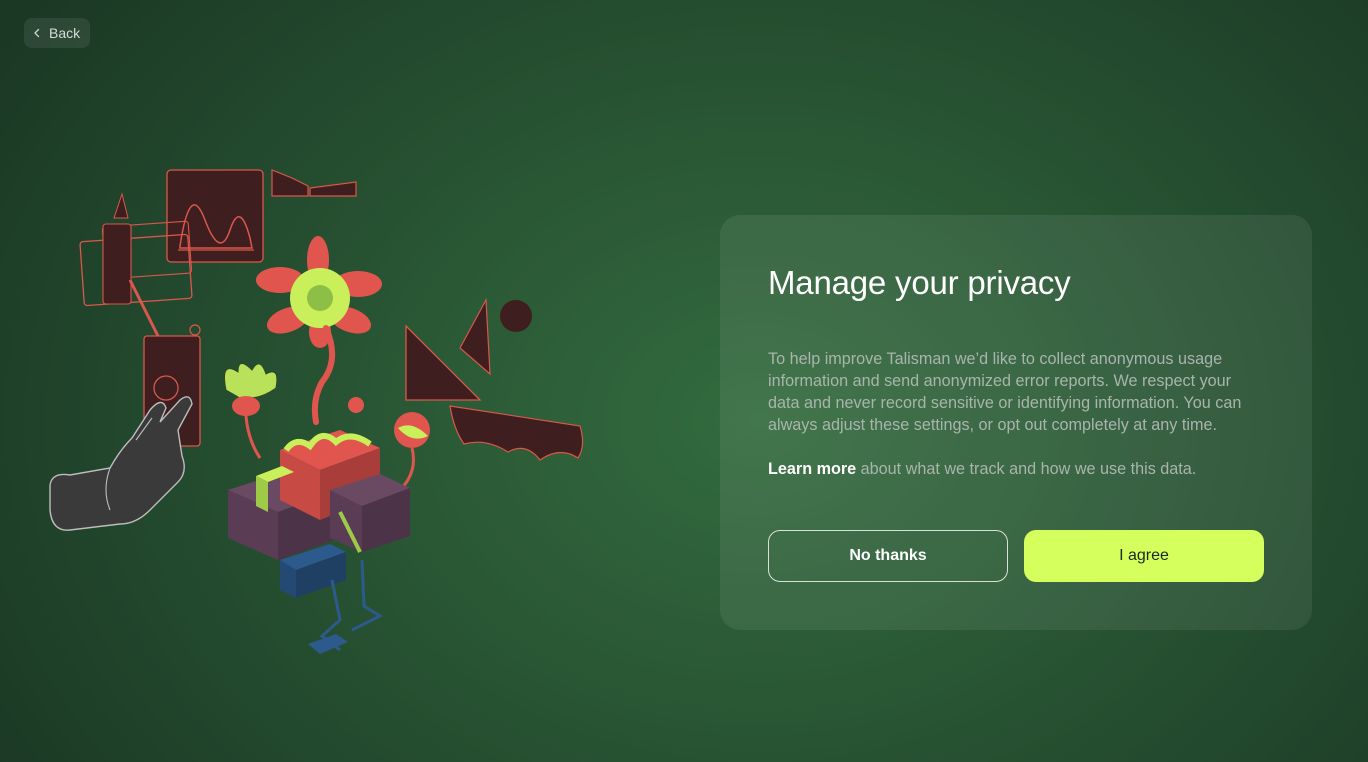 Image resolution: width=1368 pixels, height=762 pixels. What do you see at coordinates (919, 282) in the screenshot?
I see `page-title: Manage your privacy` at bounding box center [919, 282].